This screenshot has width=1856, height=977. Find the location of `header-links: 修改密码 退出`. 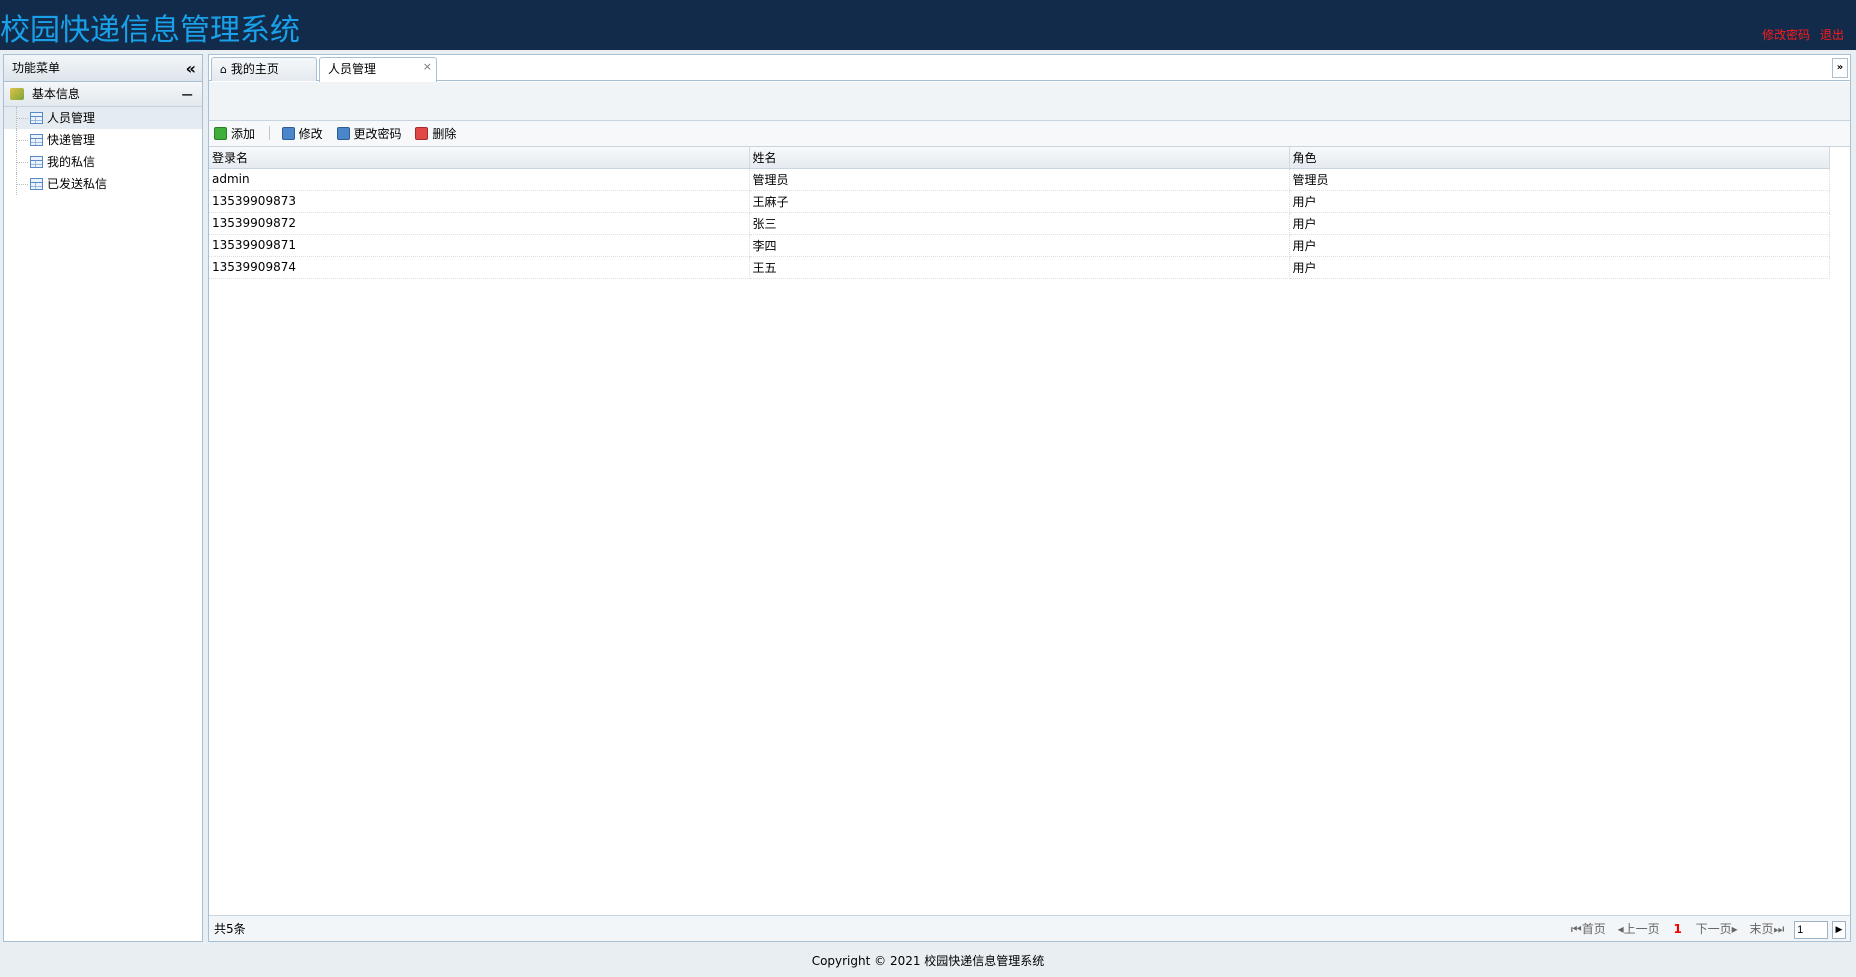

header-links: 修改密码 退出 is located at coordinates (1800, 34).